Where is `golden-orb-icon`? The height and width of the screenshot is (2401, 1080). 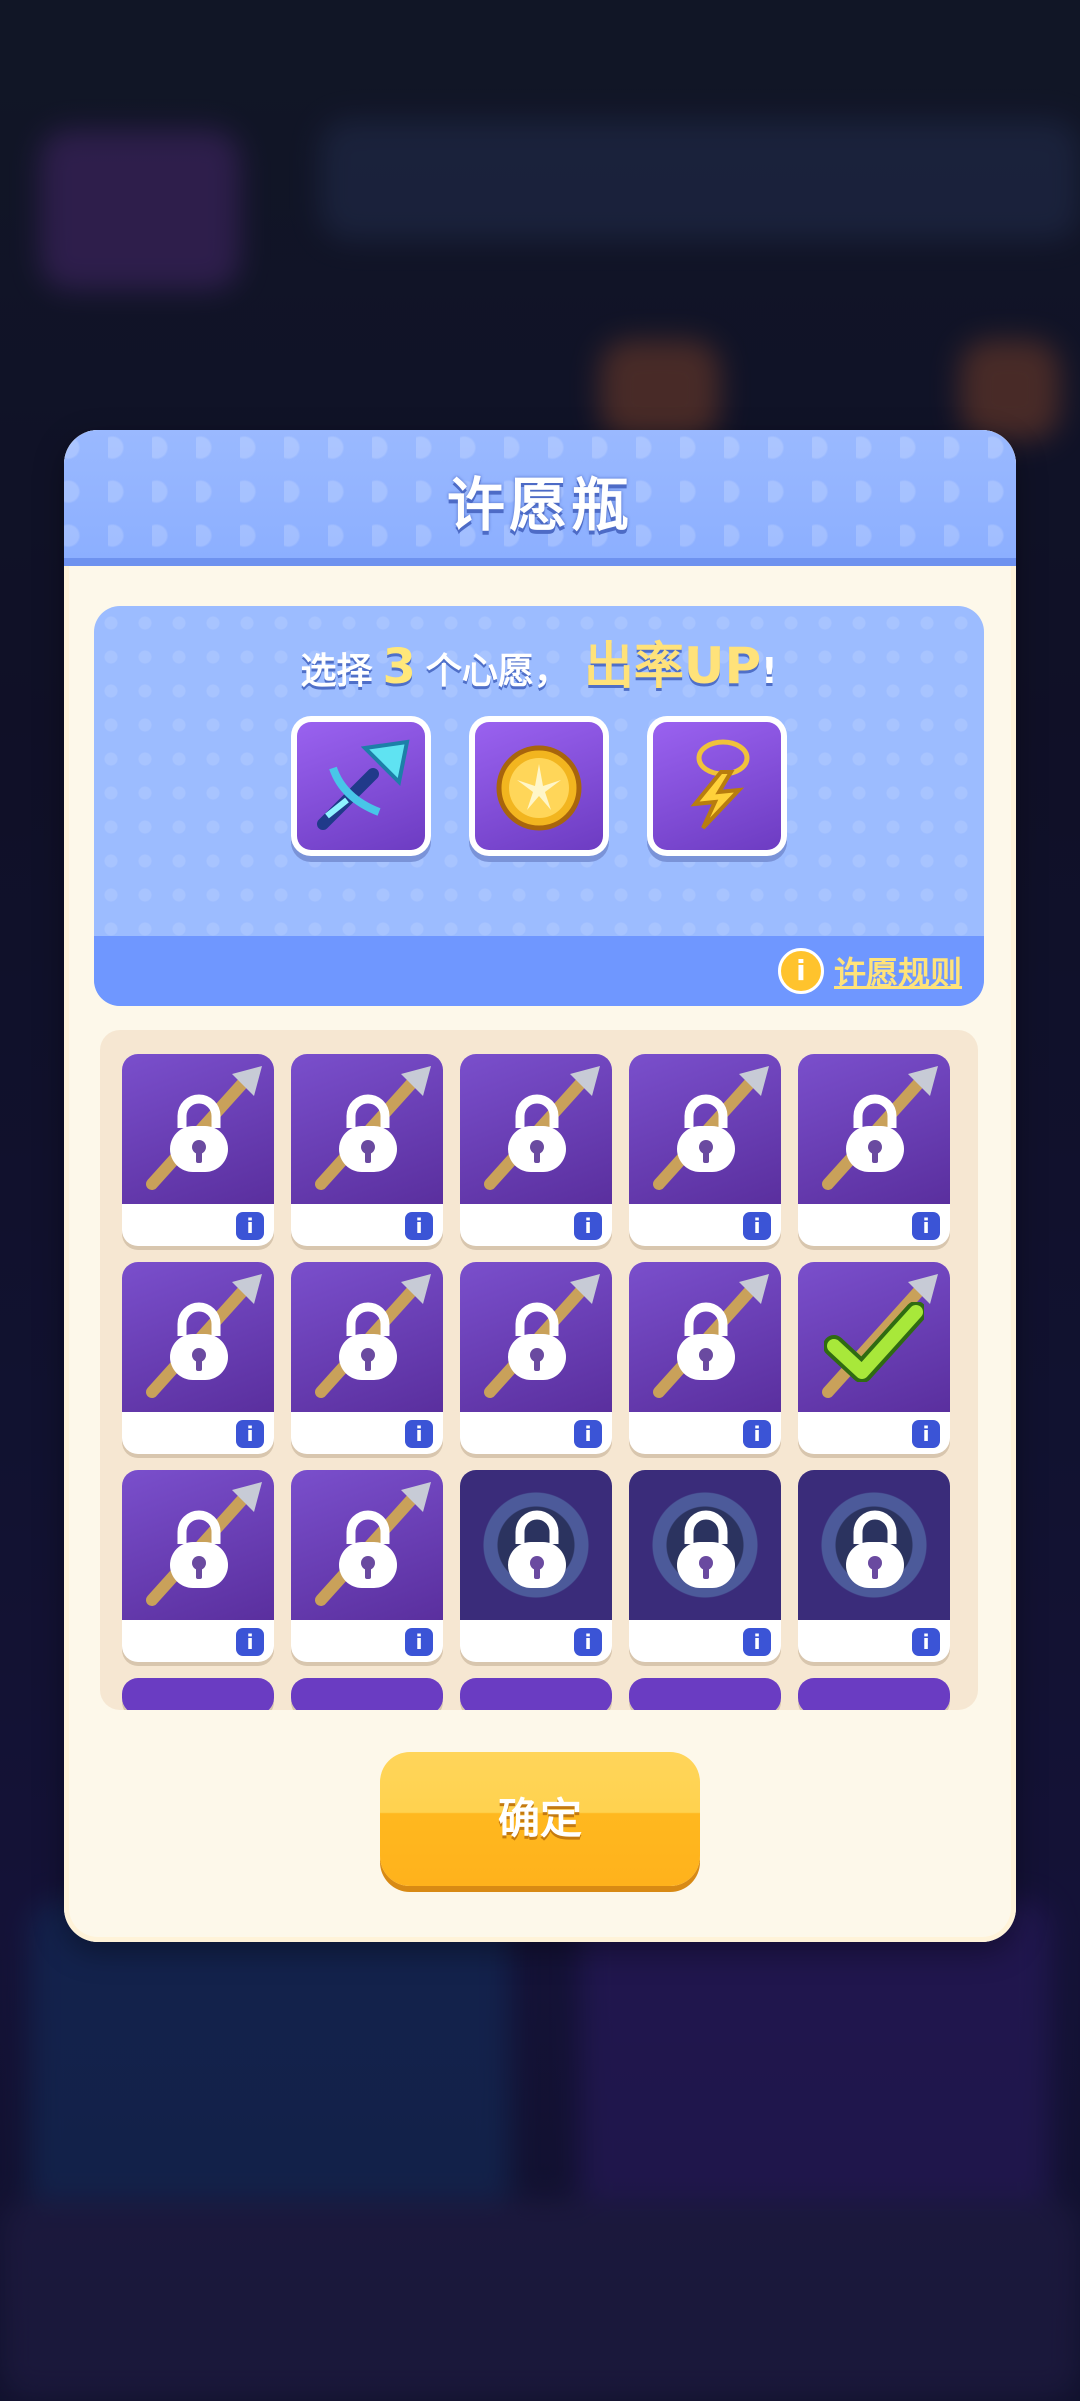 golden-orb-icon is located at coordinates (539, 788).